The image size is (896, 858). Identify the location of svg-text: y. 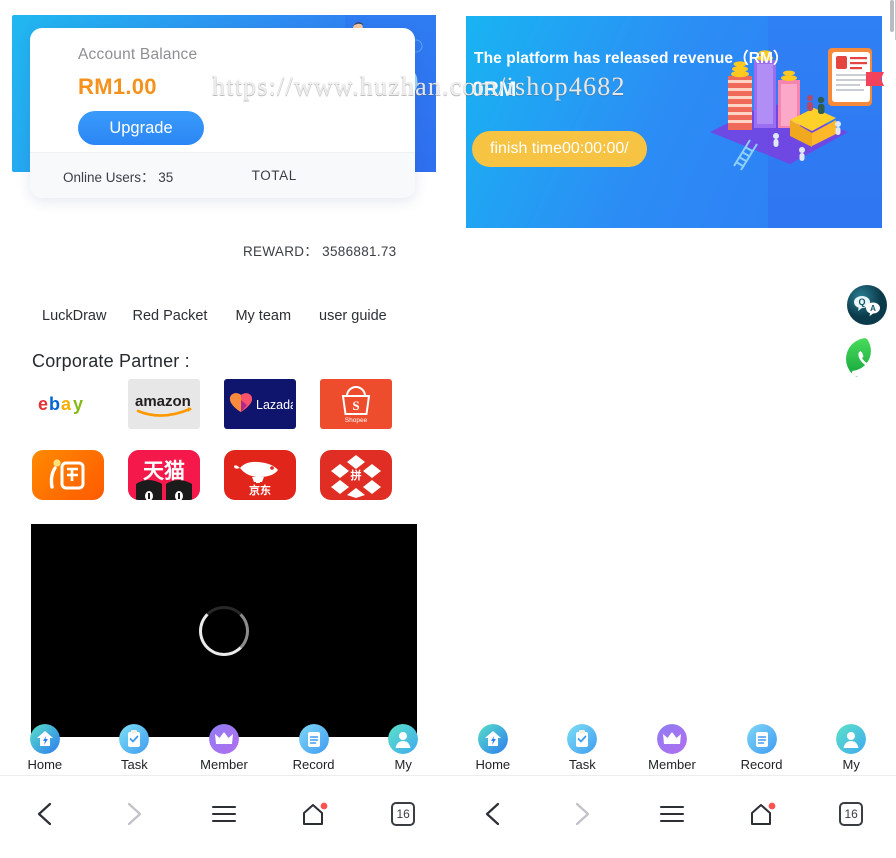
(78, 404).